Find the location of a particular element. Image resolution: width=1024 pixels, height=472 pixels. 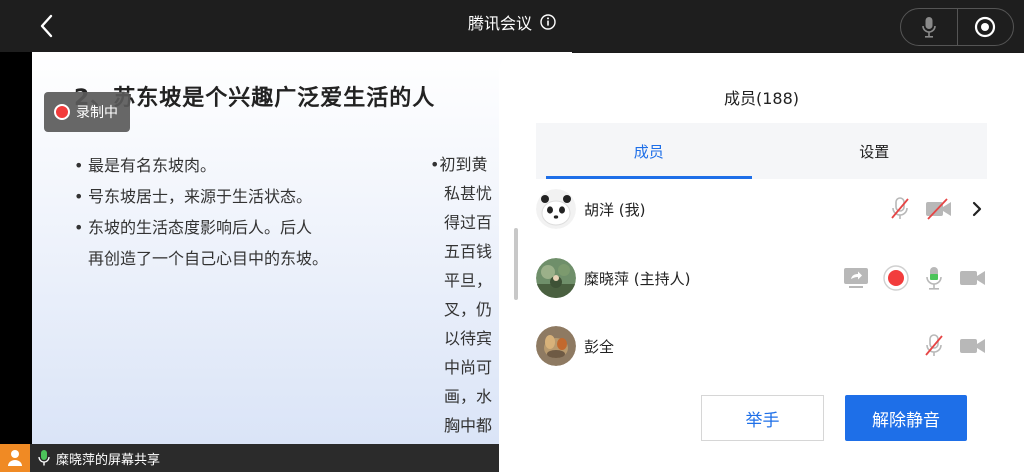

member-list-scrollbar is located at coordinates (516, 264).